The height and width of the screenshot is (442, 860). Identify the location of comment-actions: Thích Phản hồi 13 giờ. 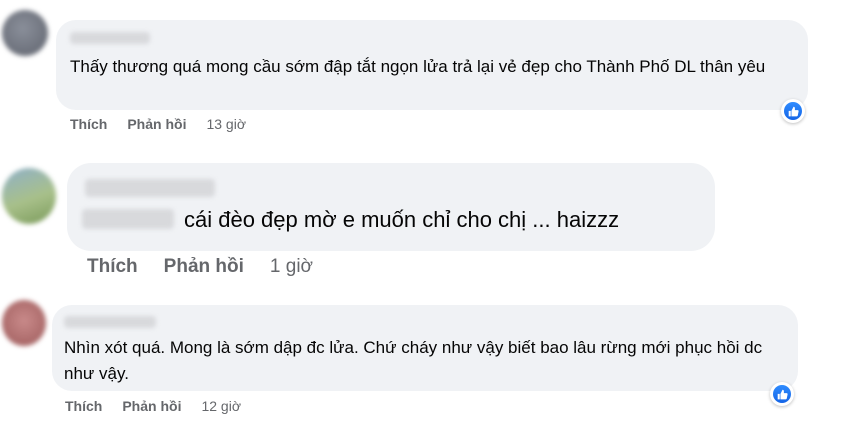
(158, 124).